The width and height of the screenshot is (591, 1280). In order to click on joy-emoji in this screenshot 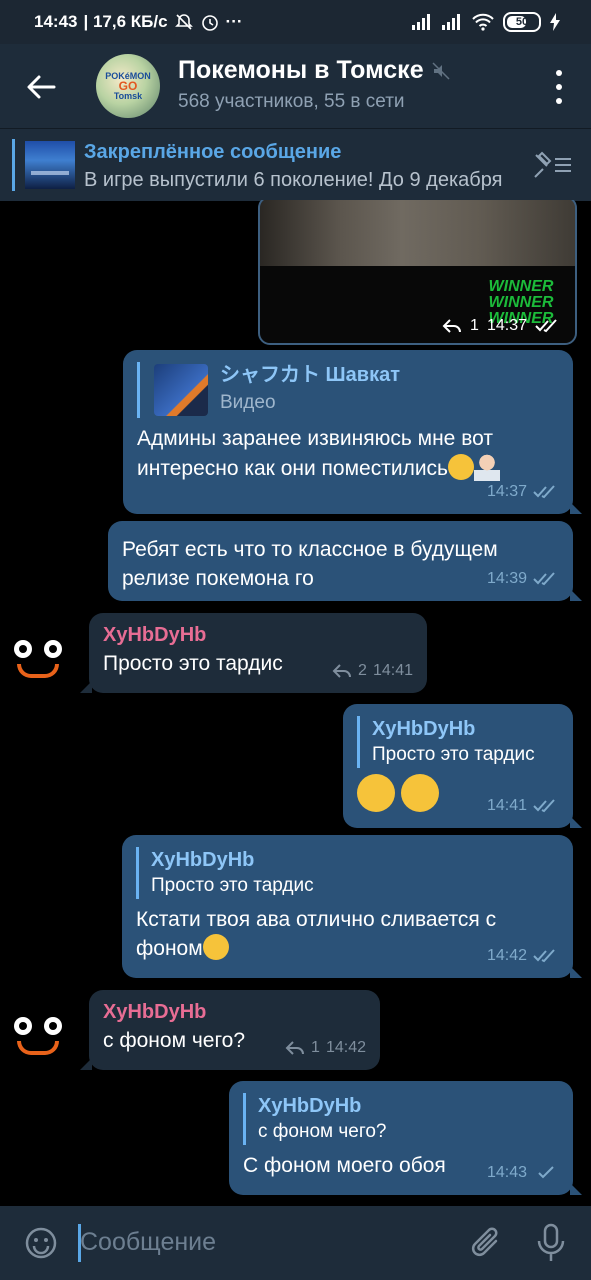, I will do `click(215, 947)`.